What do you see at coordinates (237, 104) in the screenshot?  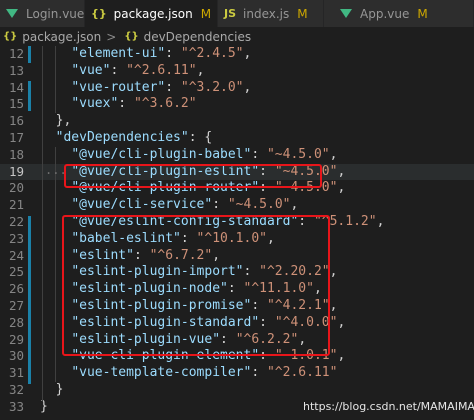 I see `code-line: 15 "vuex": "^3.6.2"` at bounding box center [237, 104].